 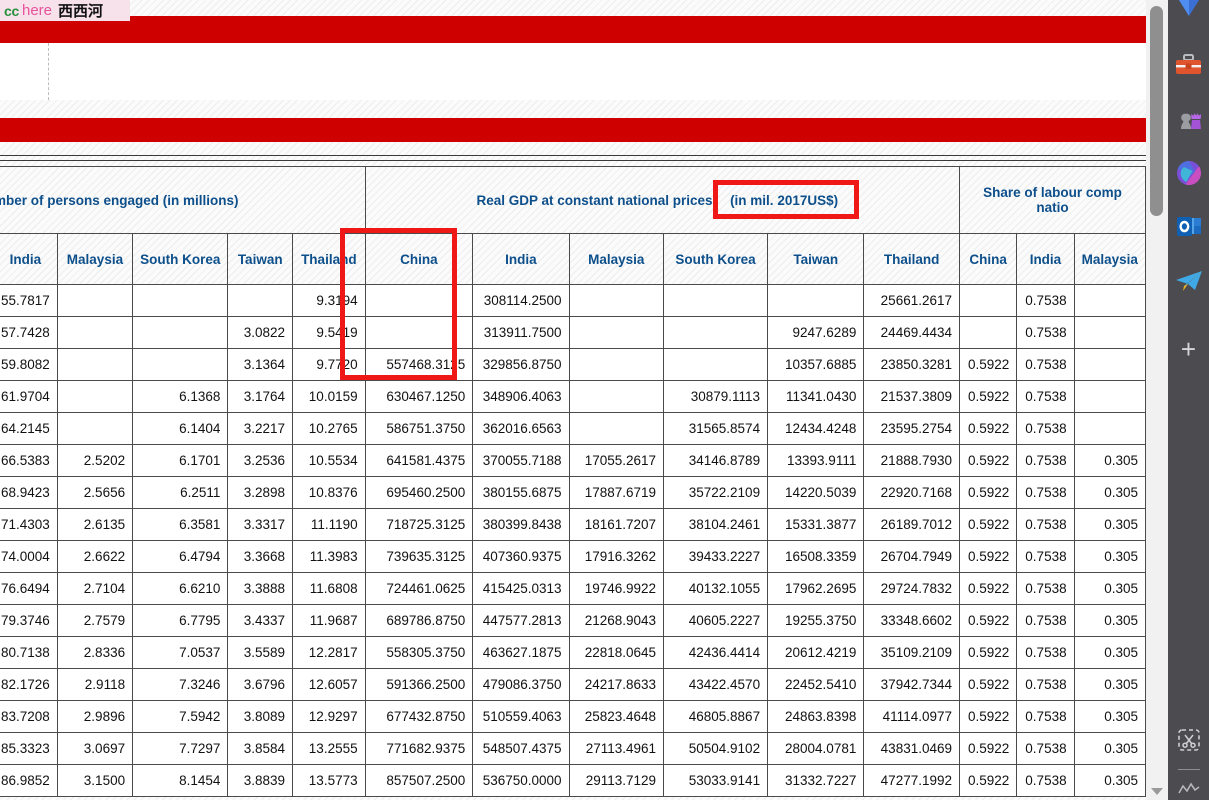 What do you see at coordinates (180, 716) in the screenshot?
I see `table-cell: 7.5942` at bounding box center [180, 716].